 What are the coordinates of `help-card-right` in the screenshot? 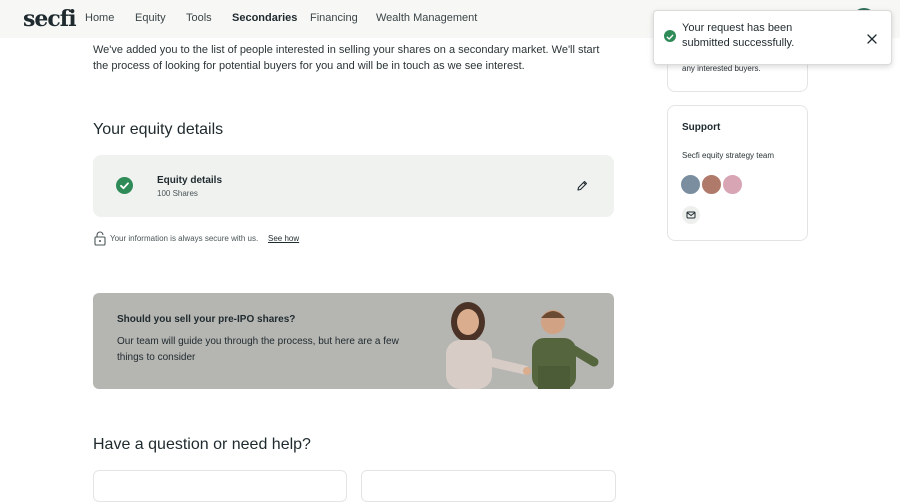 It's located at (488, 486).